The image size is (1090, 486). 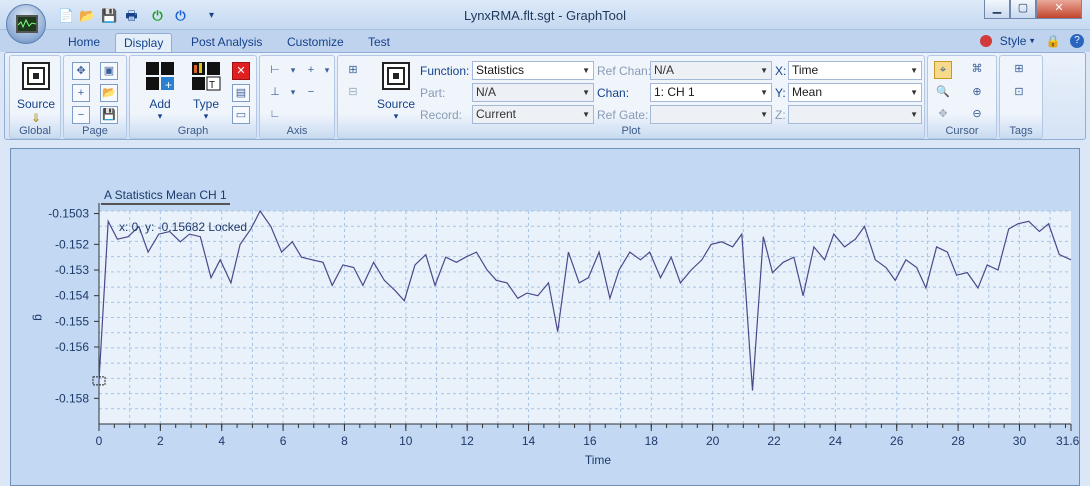 What do you see at coordinates (1077, 40) in the screenshot?
I see `help-icon: ?` at bounding box center [1077, 40].